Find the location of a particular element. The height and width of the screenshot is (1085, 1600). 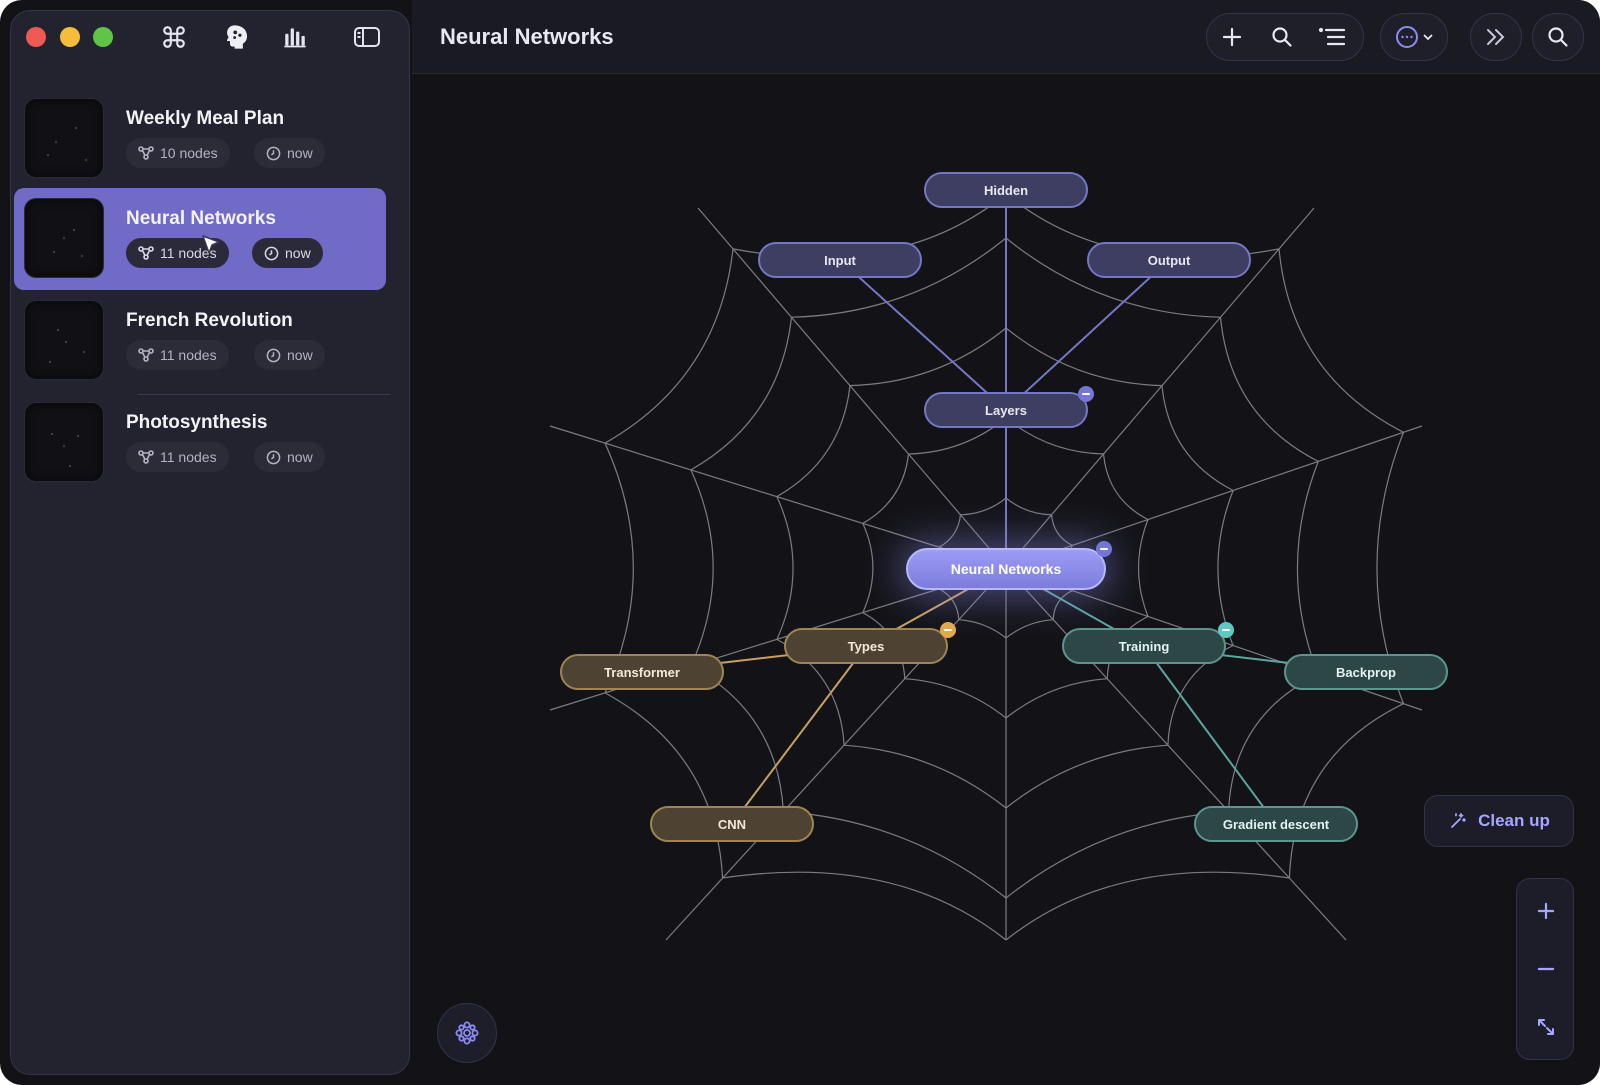

more-menu-button is located at coordinates (1414, 37).